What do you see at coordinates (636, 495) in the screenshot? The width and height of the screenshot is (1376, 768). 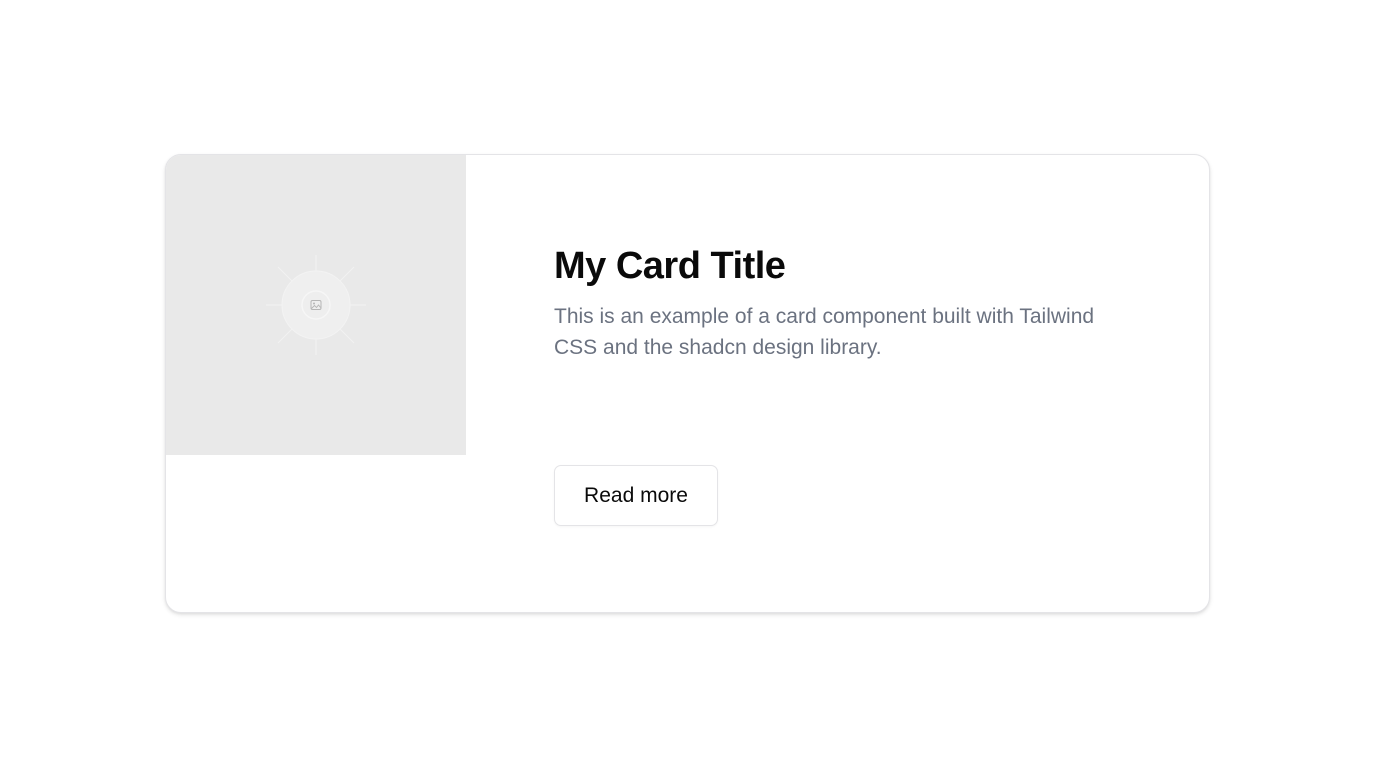 I see `read-more-button: Read more` at bounding box center [636, 495].